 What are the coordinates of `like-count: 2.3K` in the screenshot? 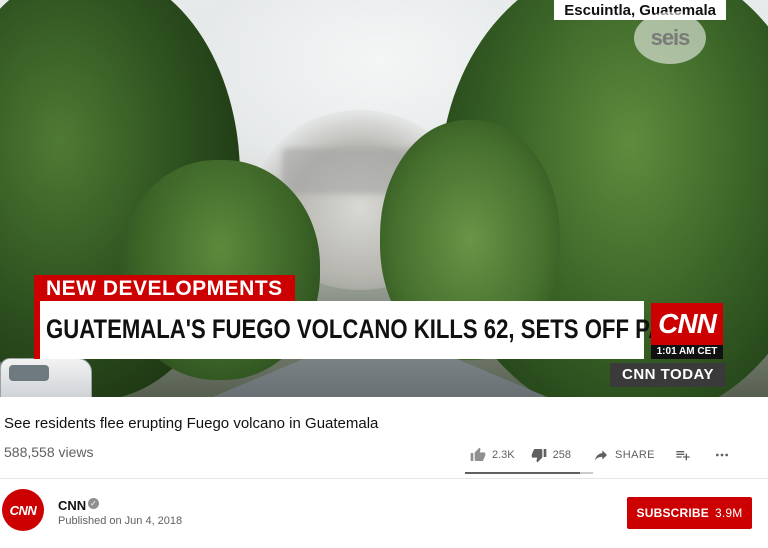 It's located at (503, 455).